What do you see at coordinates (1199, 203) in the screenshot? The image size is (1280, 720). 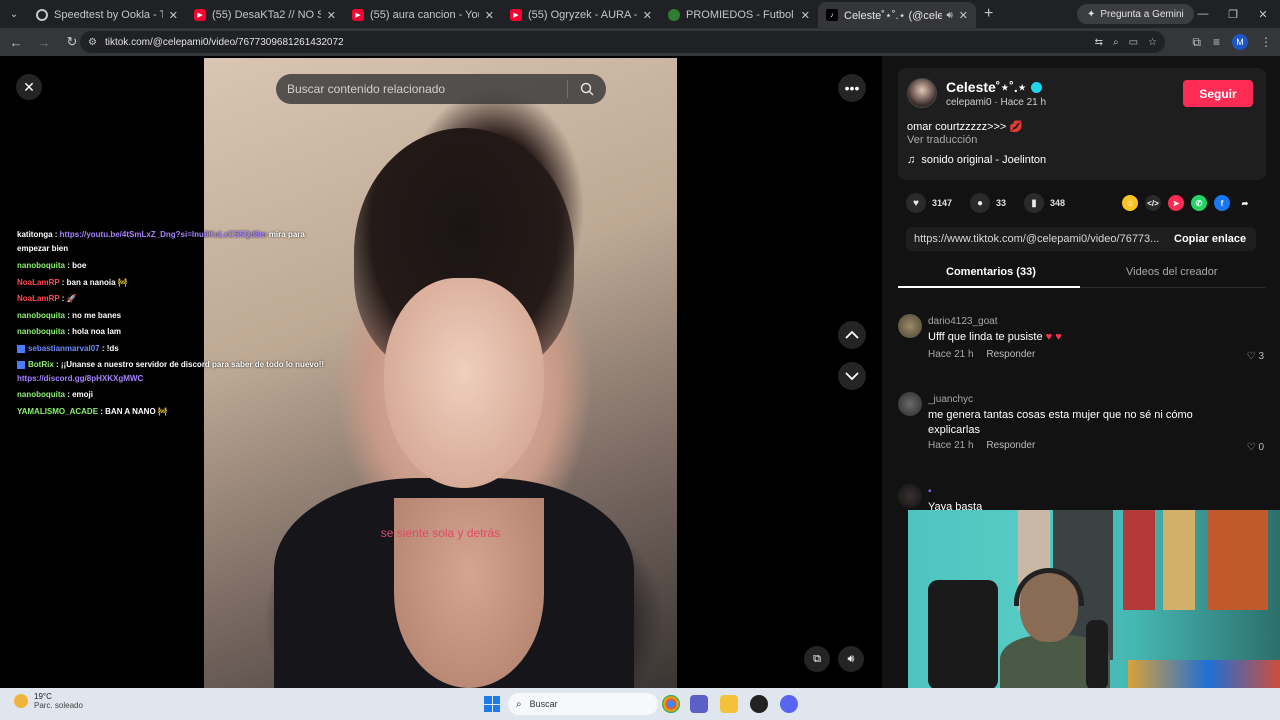 I see `whatsapp-icon: ✆` at bounding box center [1199, 203].